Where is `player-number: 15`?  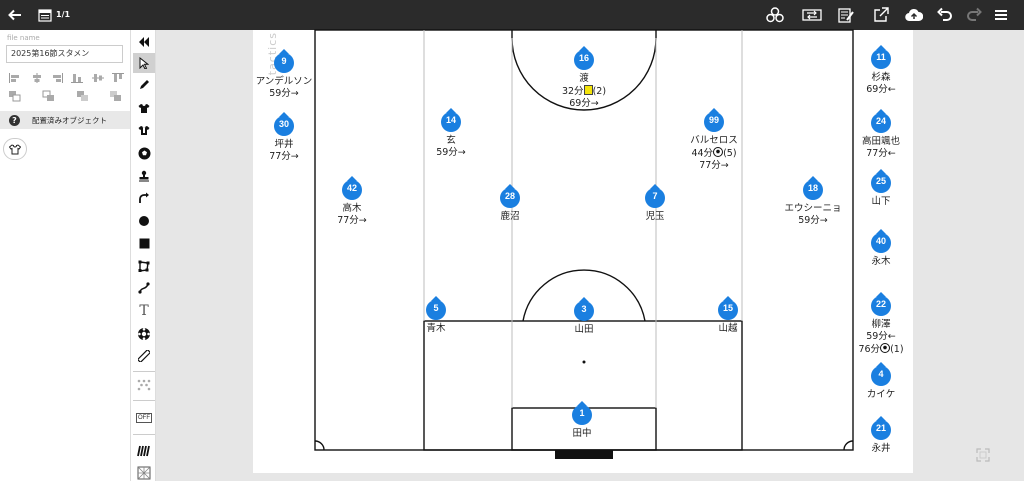 player-number: 15 is located at coordinates (727, 308).